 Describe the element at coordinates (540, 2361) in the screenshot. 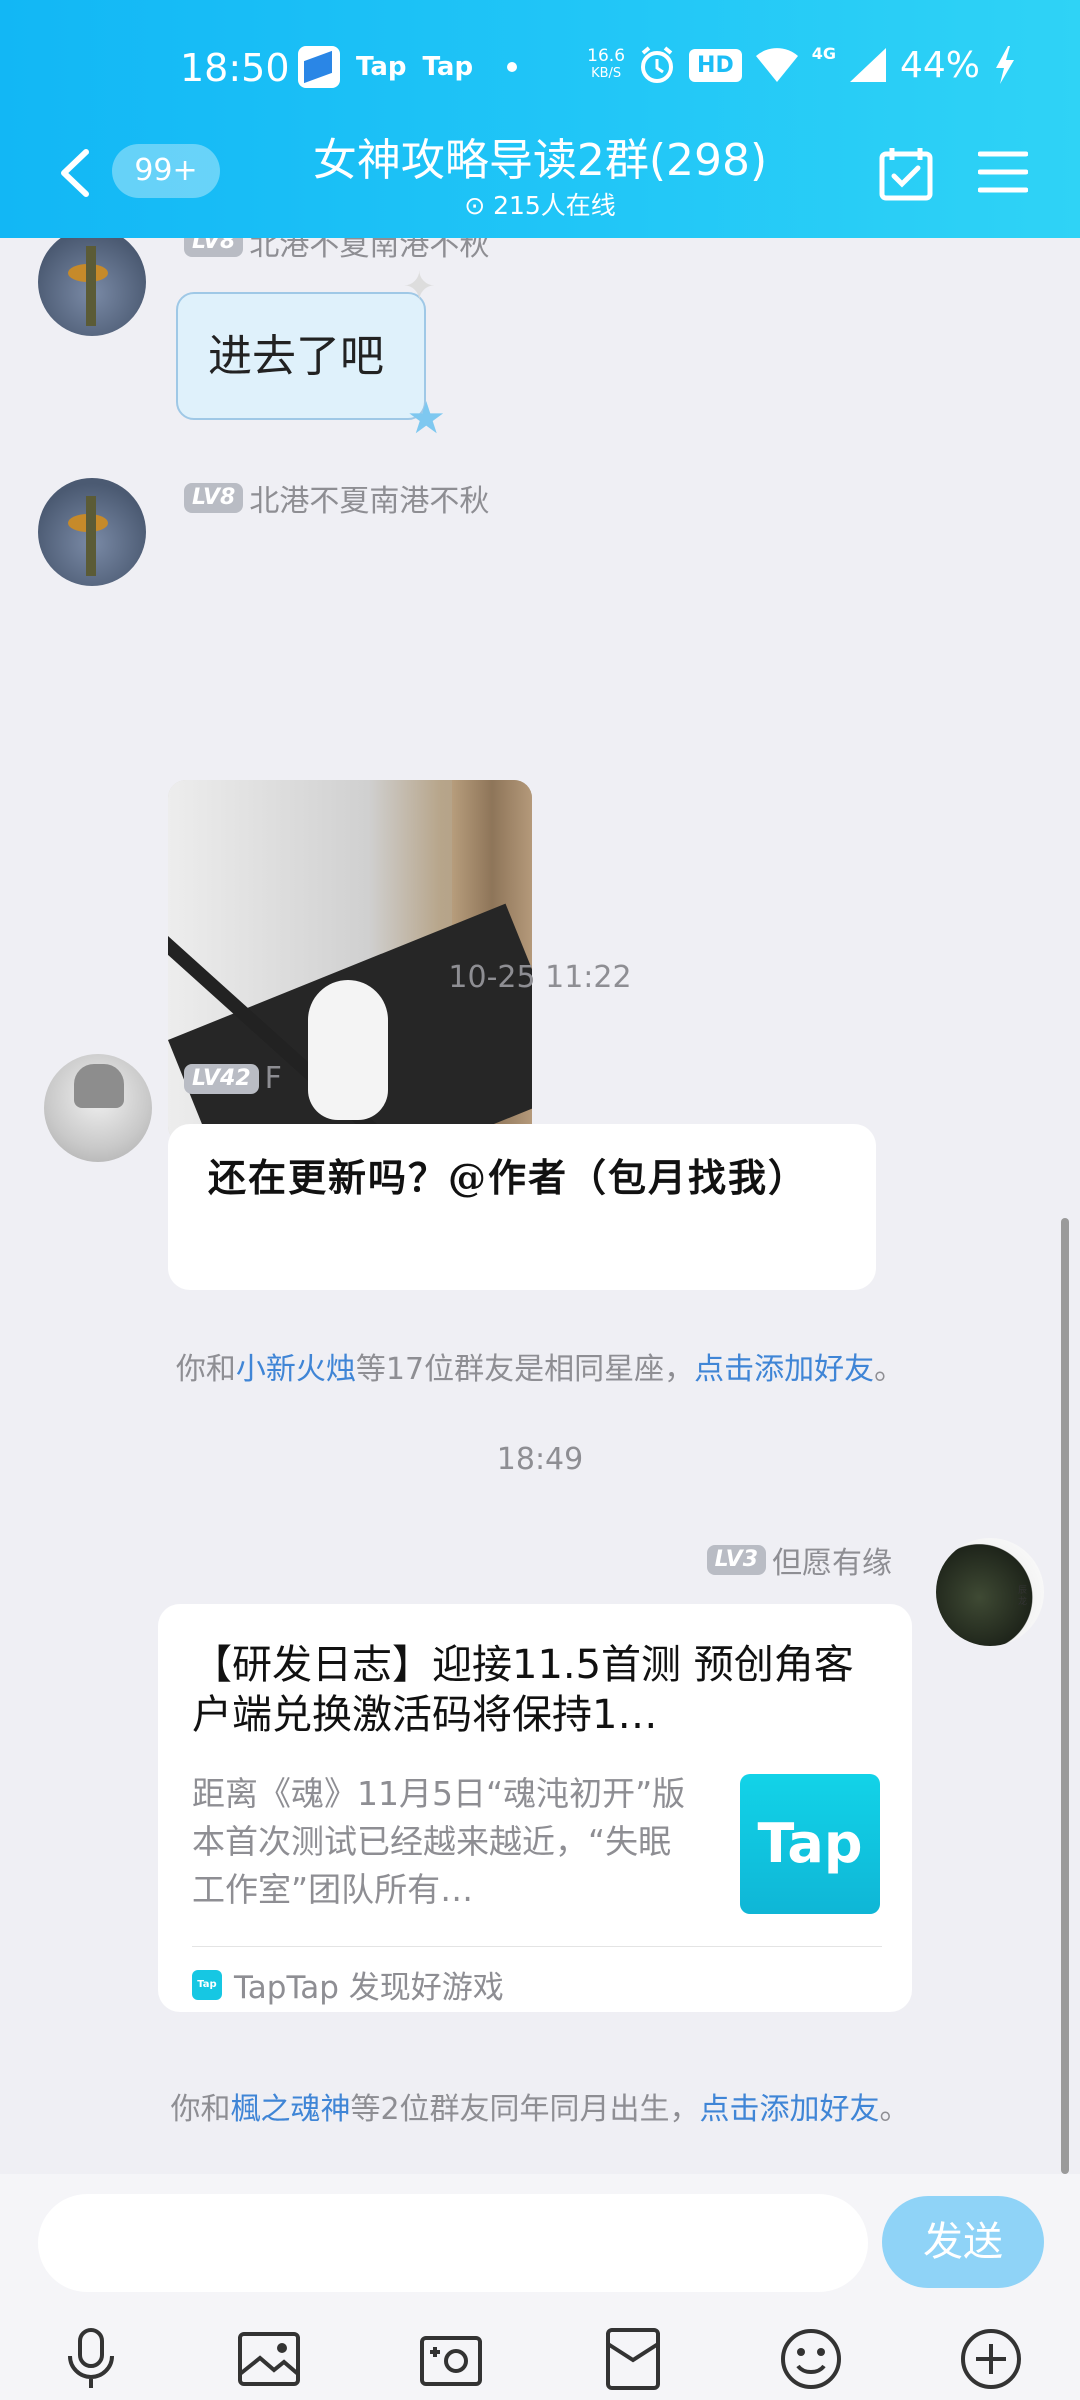

I see `input-toolbar` at that location.